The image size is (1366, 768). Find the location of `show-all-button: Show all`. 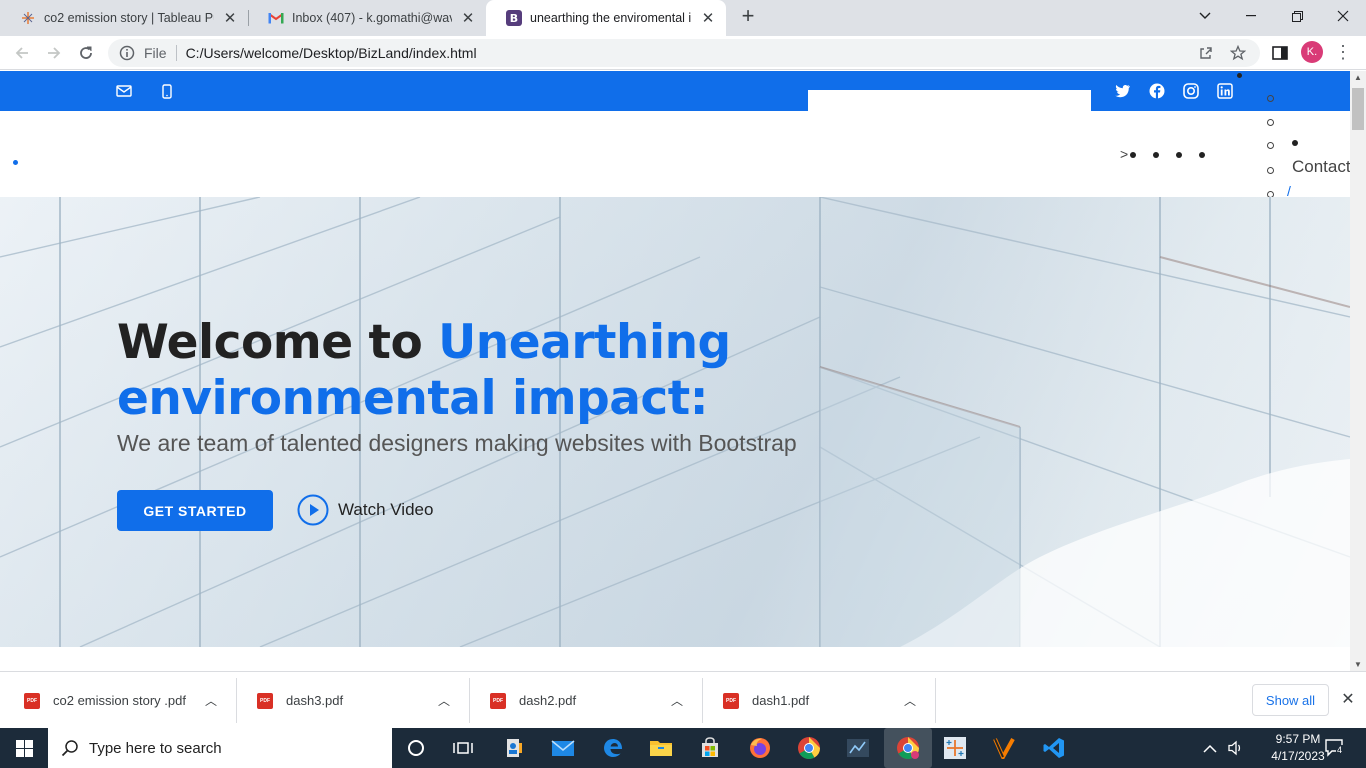

show-all-button: Show all is located at coordinates (1290, 700).